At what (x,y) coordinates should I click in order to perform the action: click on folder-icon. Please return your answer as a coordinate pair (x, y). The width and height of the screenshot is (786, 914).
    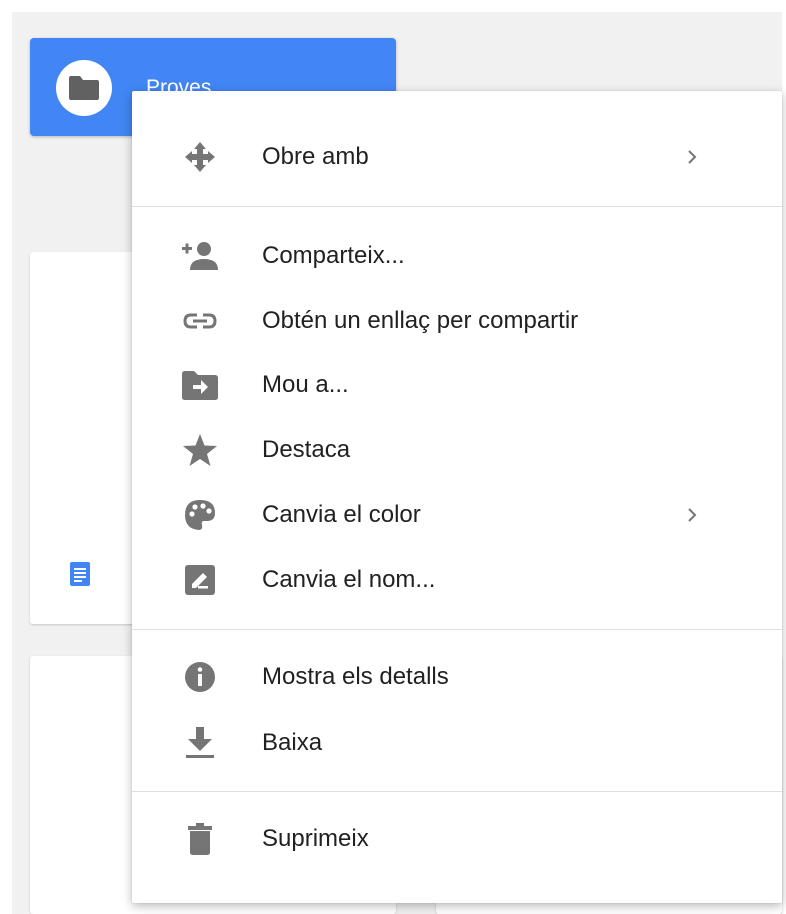
    Looking at the image, I should click on (84, 88).